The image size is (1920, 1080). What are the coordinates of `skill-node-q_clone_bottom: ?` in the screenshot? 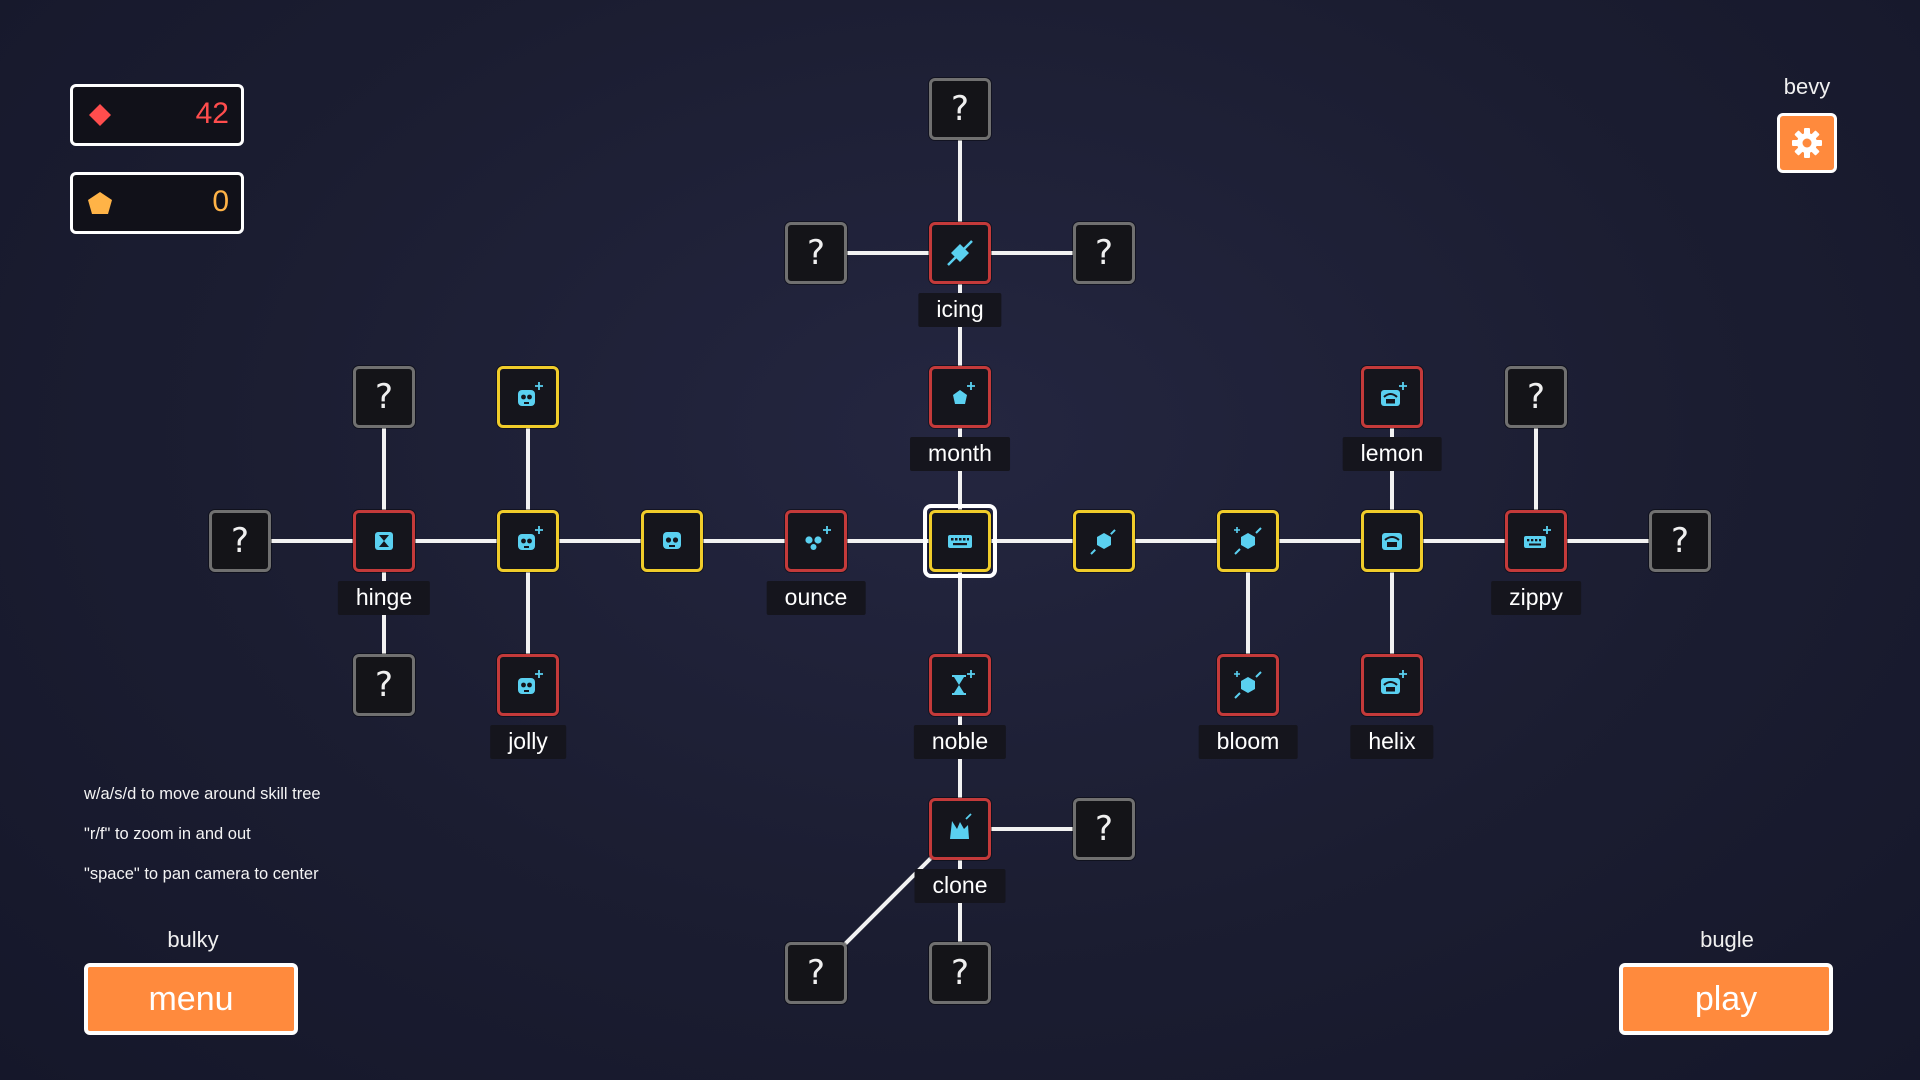 It's located at (960, 973).